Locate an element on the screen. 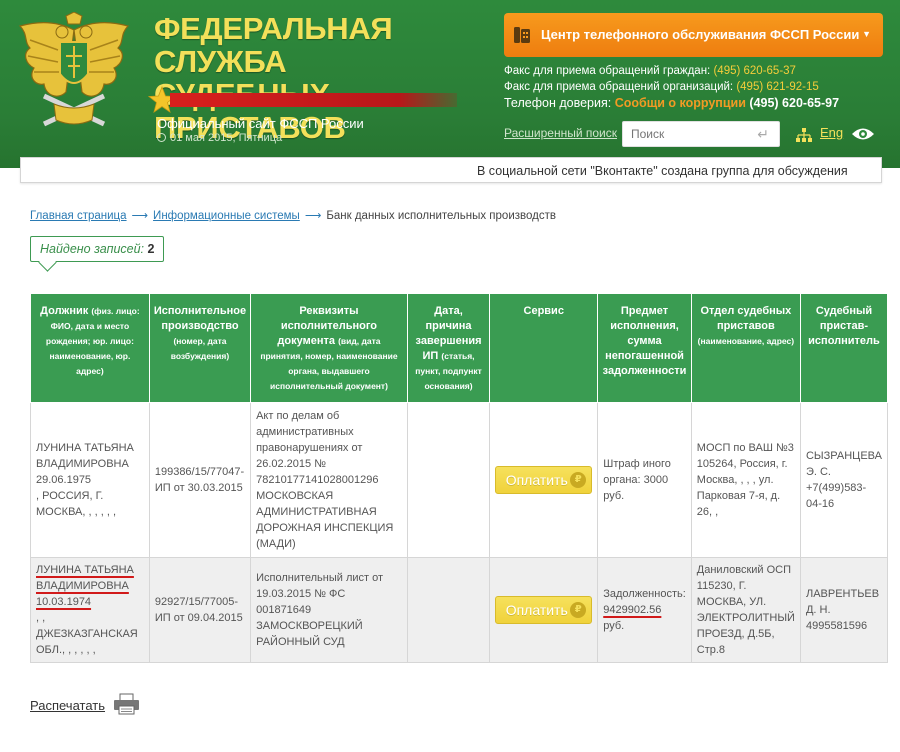  cell-bailiff: СЫЗРАНЦЕВА Э. С. +7(499)583-04-16 is located at coordinates (844, 480).